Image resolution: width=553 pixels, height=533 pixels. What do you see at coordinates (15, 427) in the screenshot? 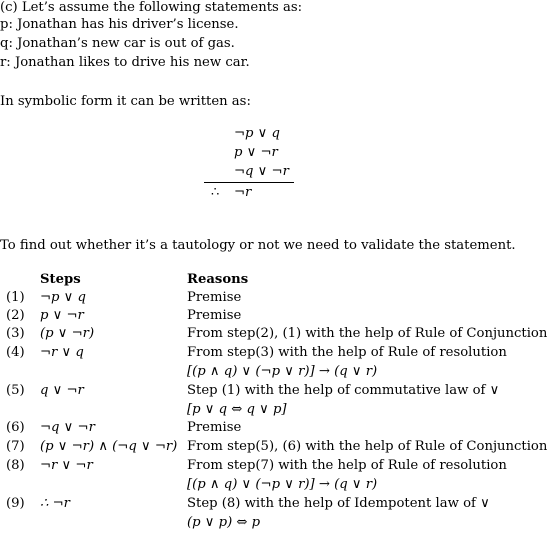
I see `step-number: (6)` at bounding box center [15, 427].